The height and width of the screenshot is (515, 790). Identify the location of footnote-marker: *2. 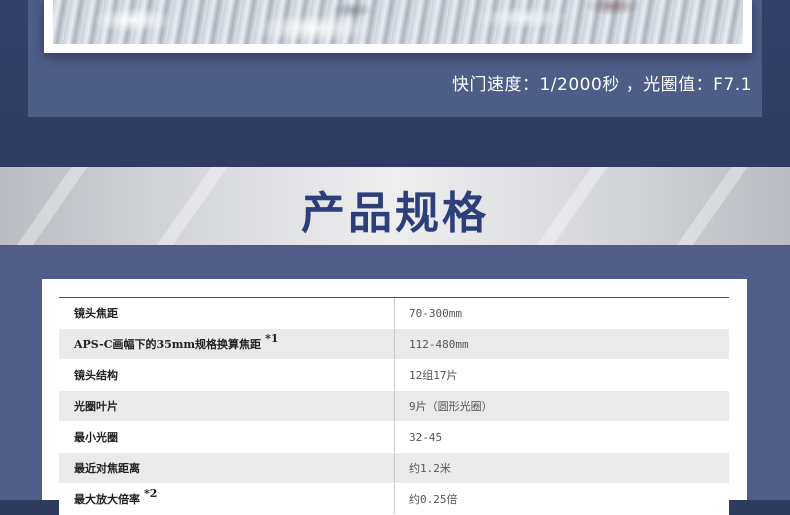
(151, 493).